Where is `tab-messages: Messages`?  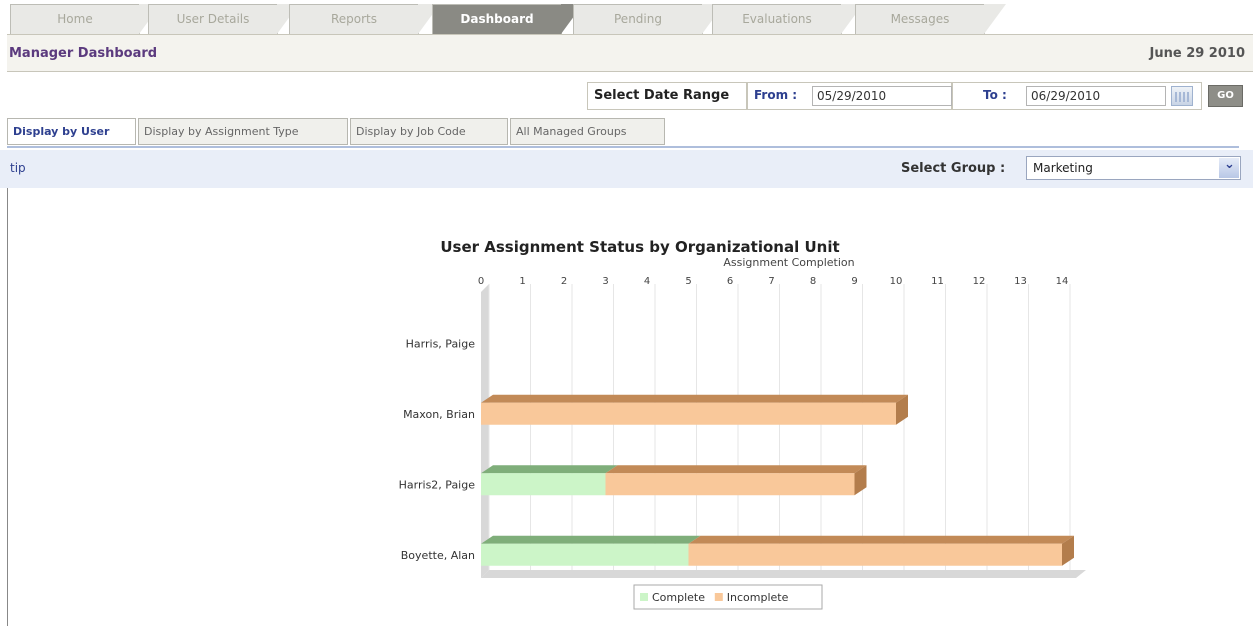
tab-messages: Messages is located at coordinates (930, 19).